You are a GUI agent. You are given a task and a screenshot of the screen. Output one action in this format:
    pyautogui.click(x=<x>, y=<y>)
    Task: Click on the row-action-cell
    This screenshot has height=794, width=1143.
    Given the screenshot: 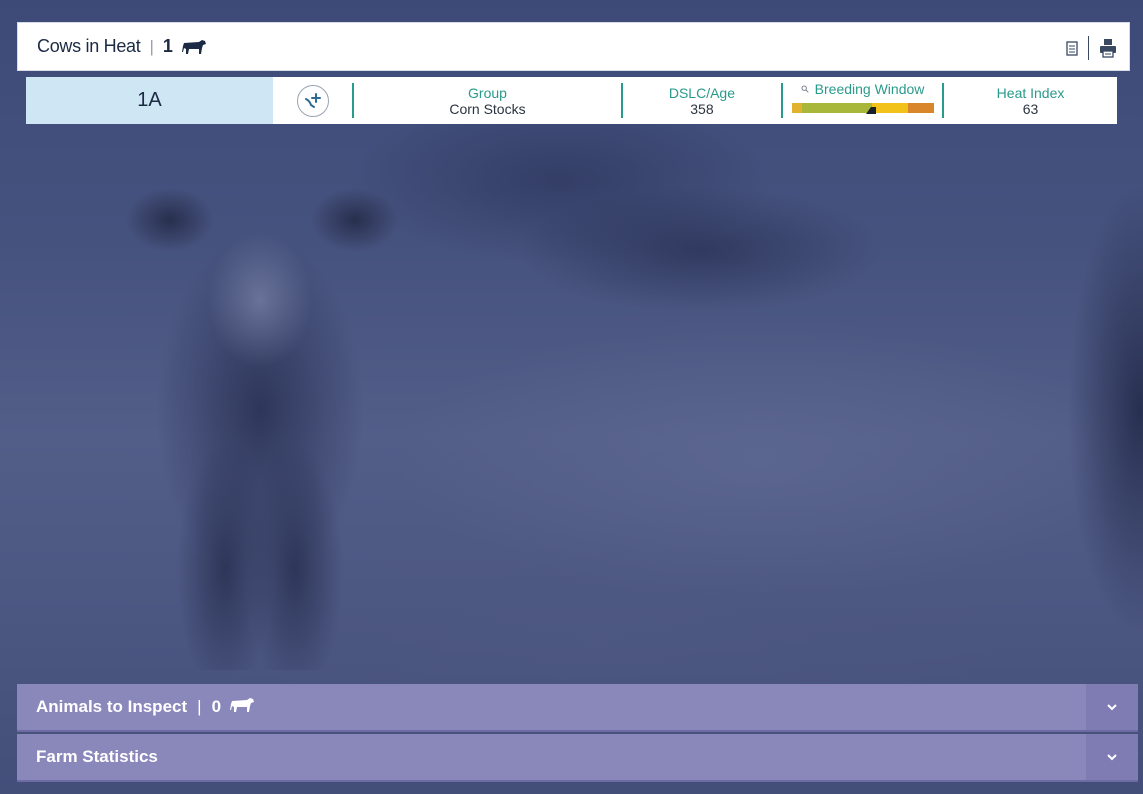 What is the action you would take?
    pyautogui.click(x=312, y=100)
    